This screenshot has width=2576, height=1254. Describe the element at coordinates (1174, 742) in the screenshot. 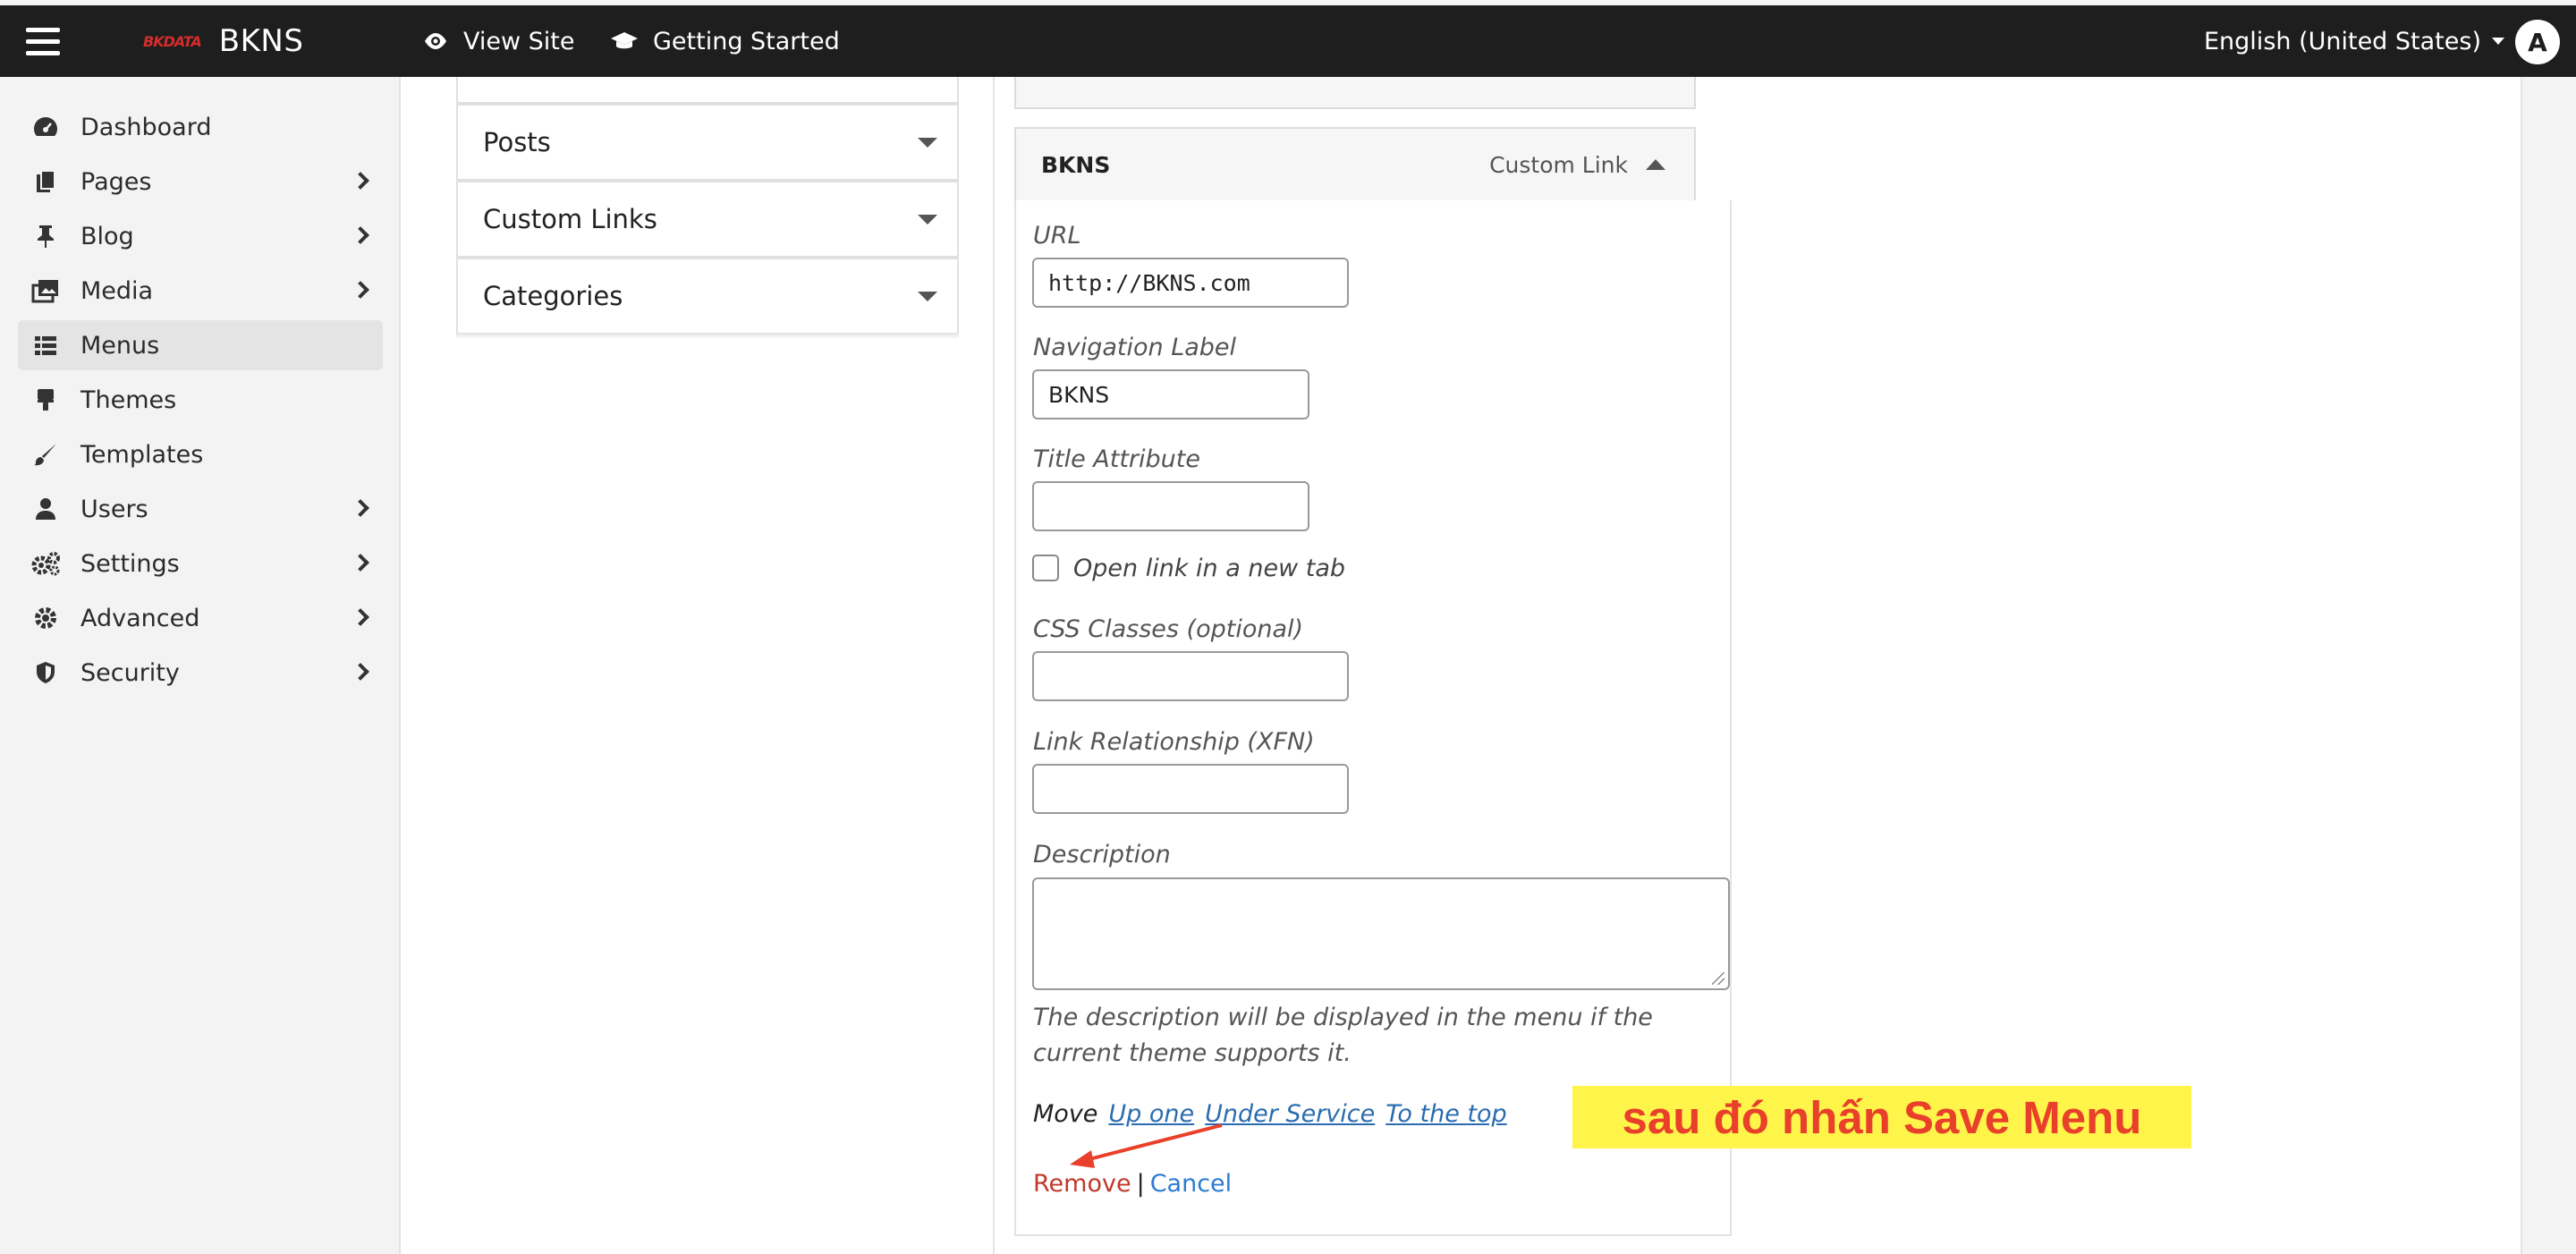

I see `link-relationship-label: Link Relationship (XFN)` at that location.